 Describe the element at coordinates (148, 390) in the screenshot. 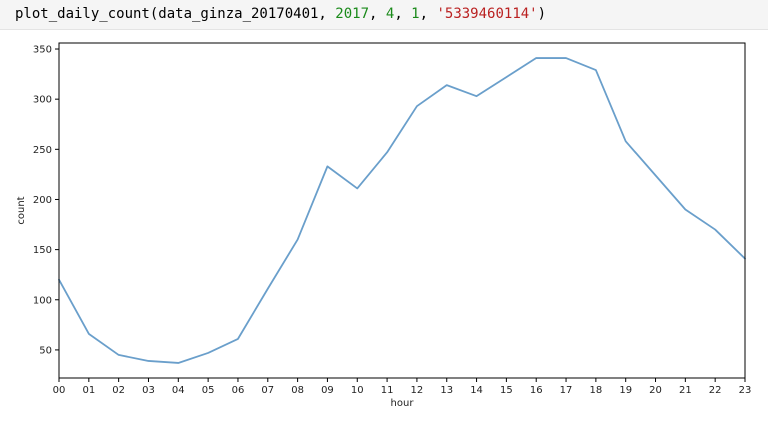

I see `x-tick-label: 03` at that location.